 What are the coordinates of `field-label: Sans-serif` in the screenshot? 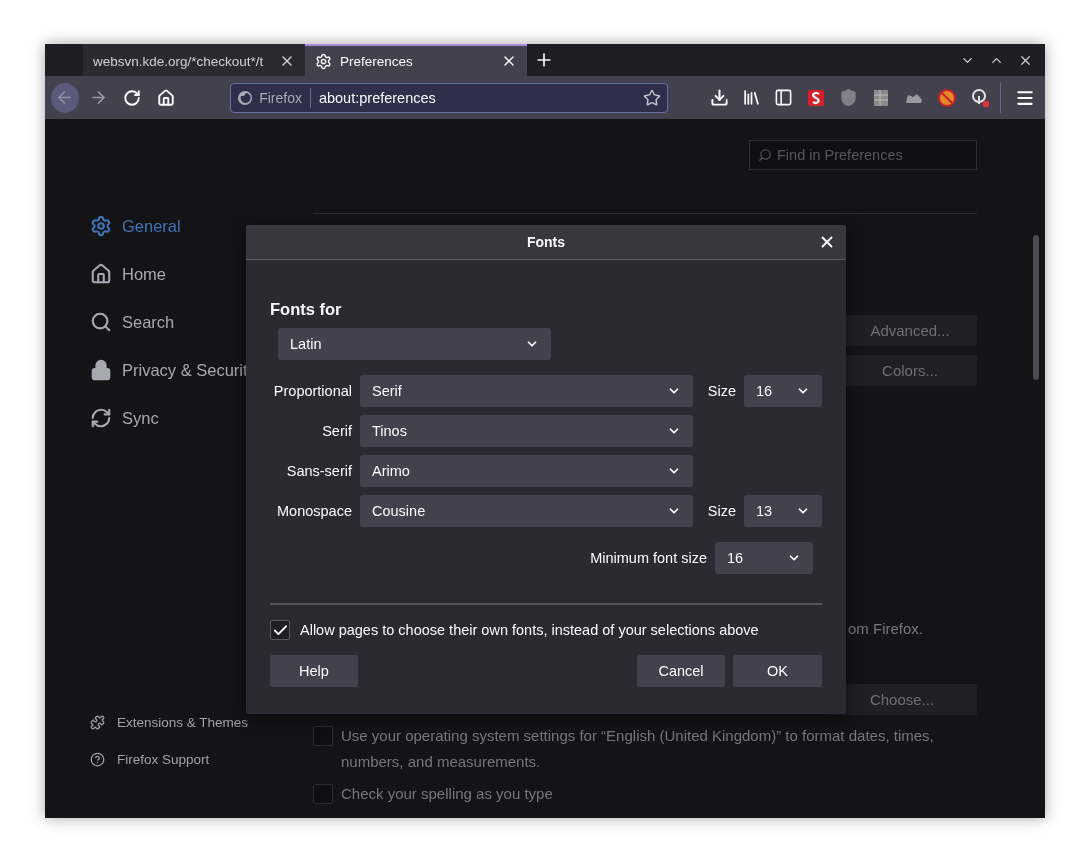 It's located at (318, 471).